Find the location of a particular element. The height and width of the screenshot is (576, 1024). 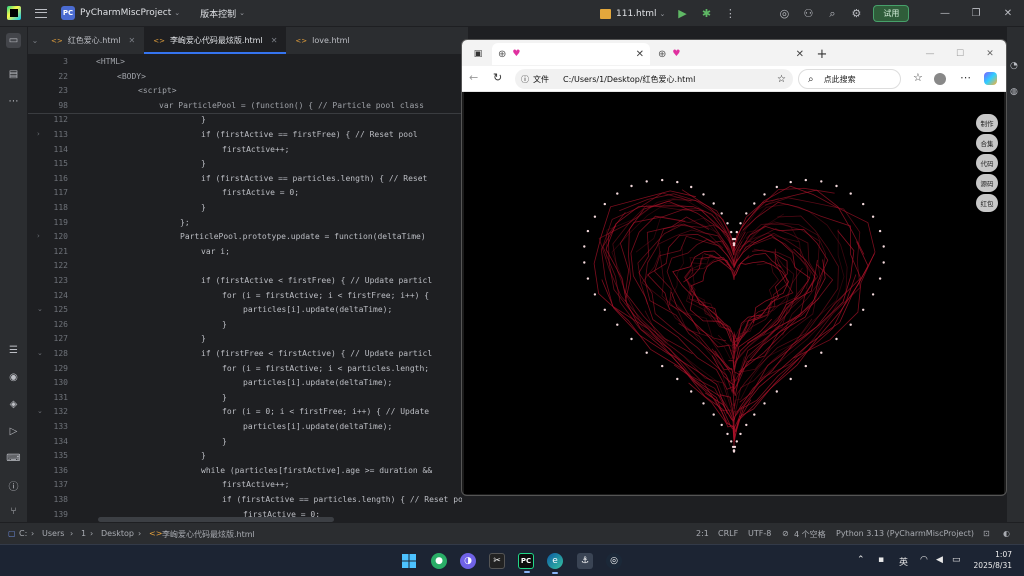

code-line: <HTML> is located at coordinates (110, 61).